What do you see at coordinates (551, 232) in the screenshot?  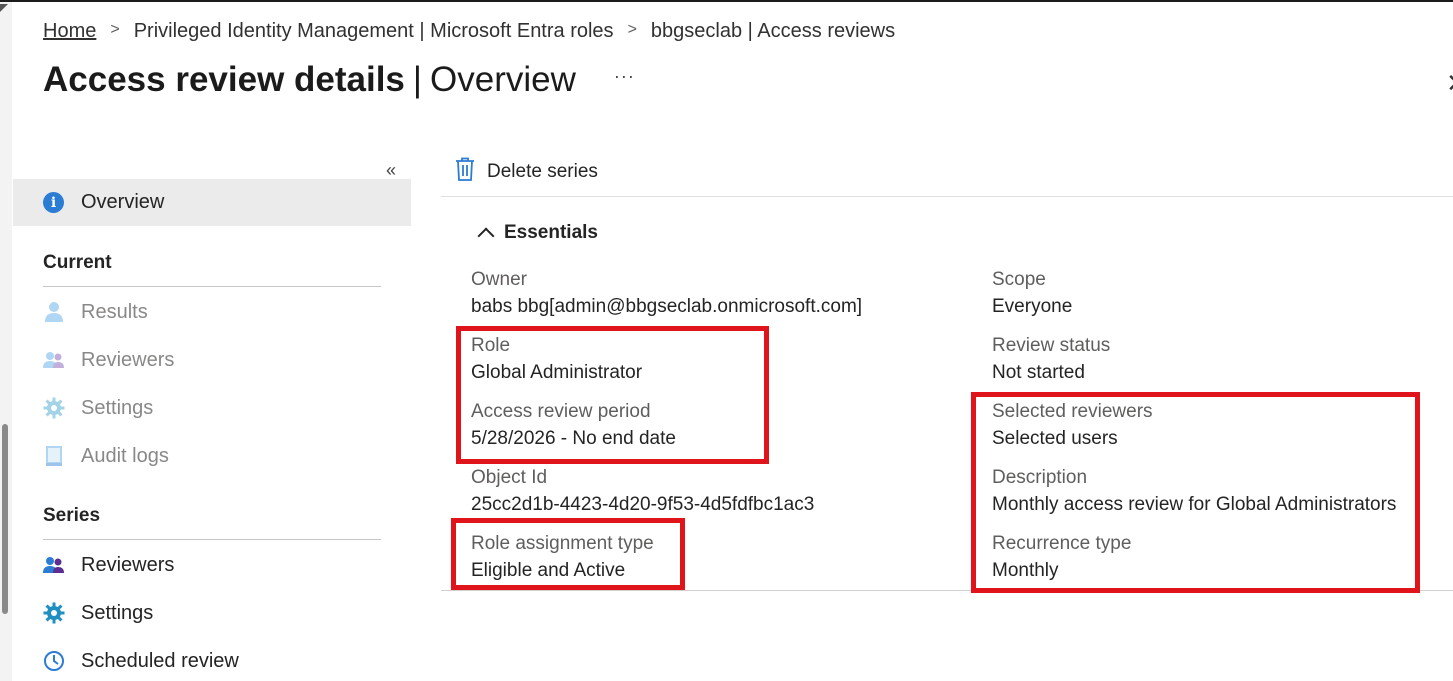 I see `essentials-label: Essentials` at bounding box center [551, 232].